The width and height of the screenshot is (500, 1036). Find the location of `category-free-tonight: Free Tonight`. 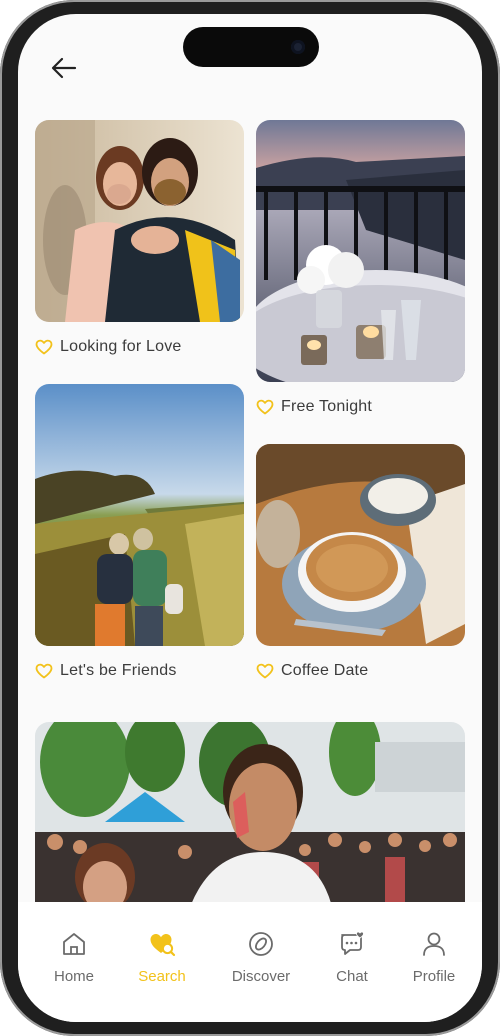

category-free-tonight: Free Tonight is located at coordinates (314, 407).